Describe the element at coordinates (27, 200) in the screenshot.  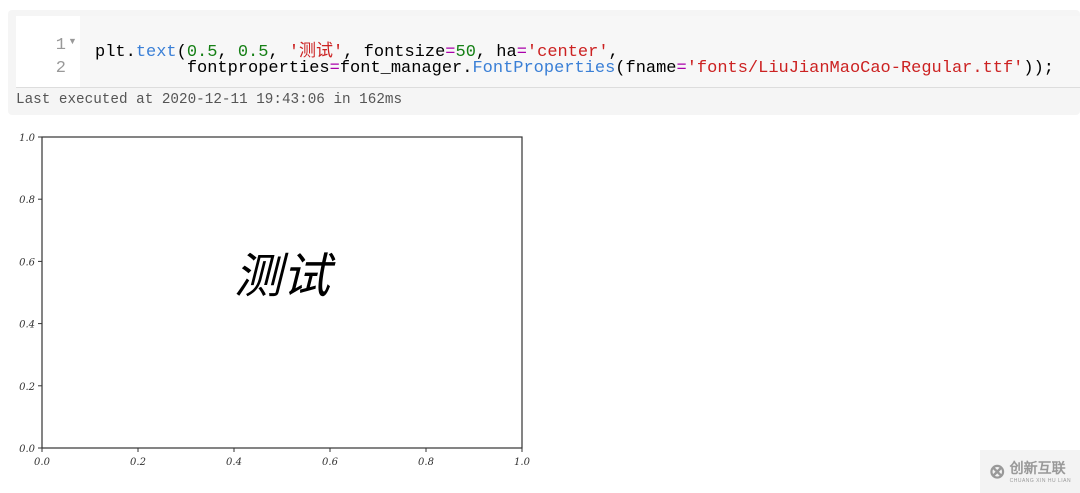
I see `y-tick-label: 0.8` at that location.